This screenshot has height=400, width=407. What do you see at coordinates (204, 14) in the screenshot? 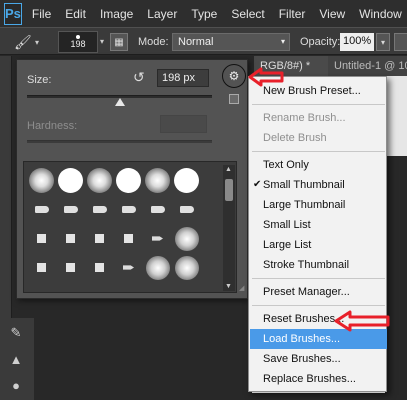
I see `menu-type: Type` at bounding box center [204, 14].